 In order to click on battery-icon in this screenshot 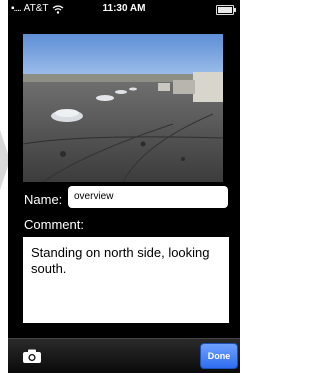, I will do `click(226, 10)`.